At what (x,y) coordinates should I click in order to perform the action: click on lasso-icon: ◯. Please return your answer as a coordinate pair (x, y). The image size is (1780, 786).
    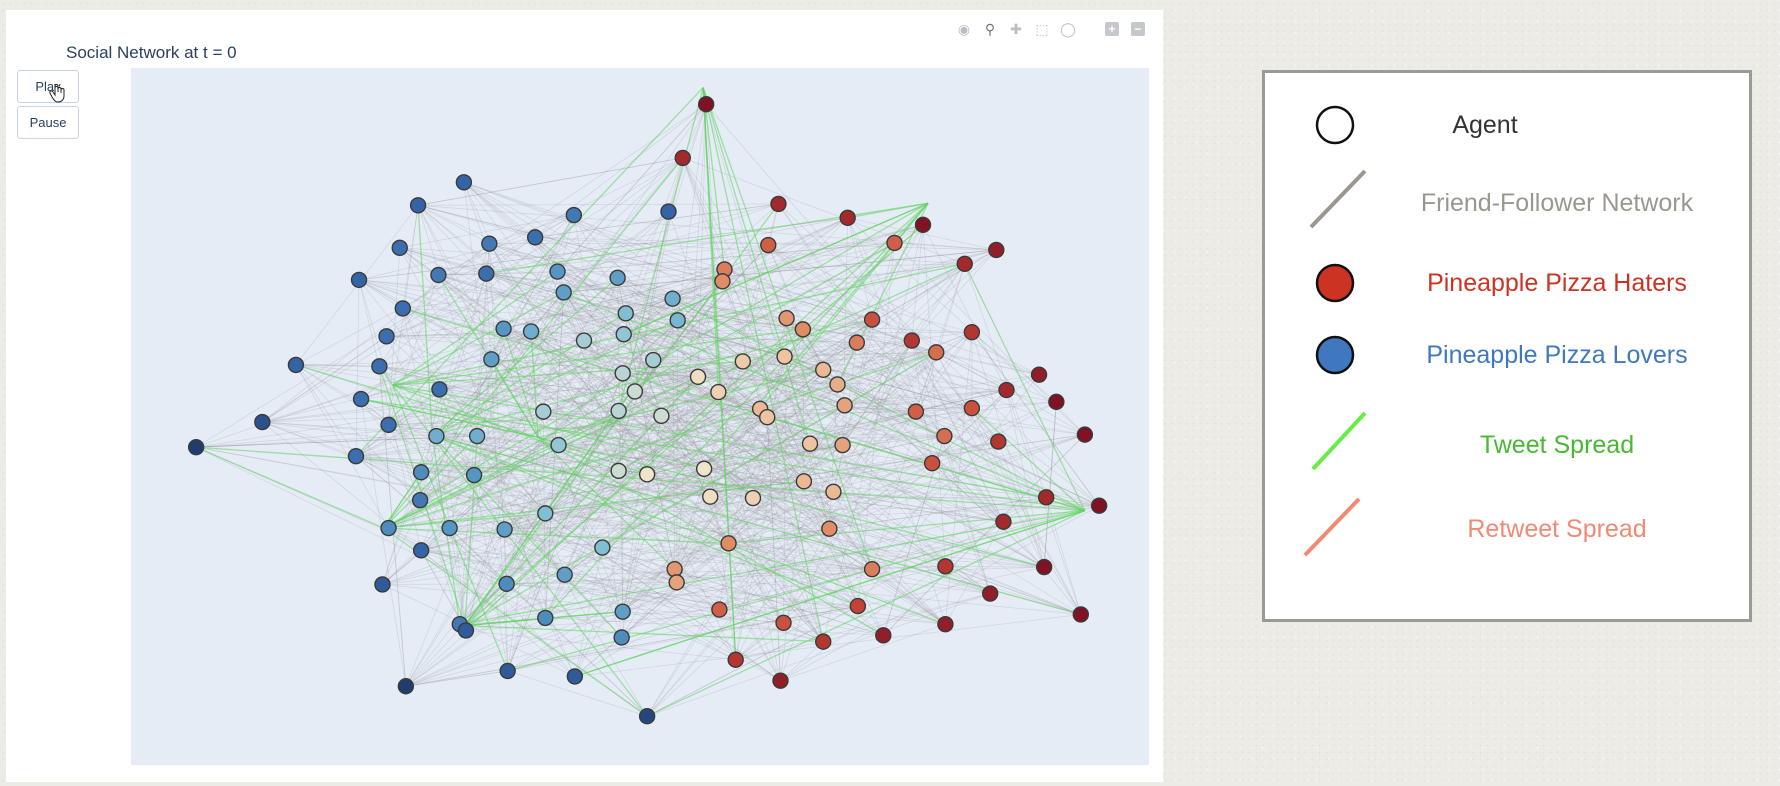
    Looking at the image, I should click on (1068, 29).